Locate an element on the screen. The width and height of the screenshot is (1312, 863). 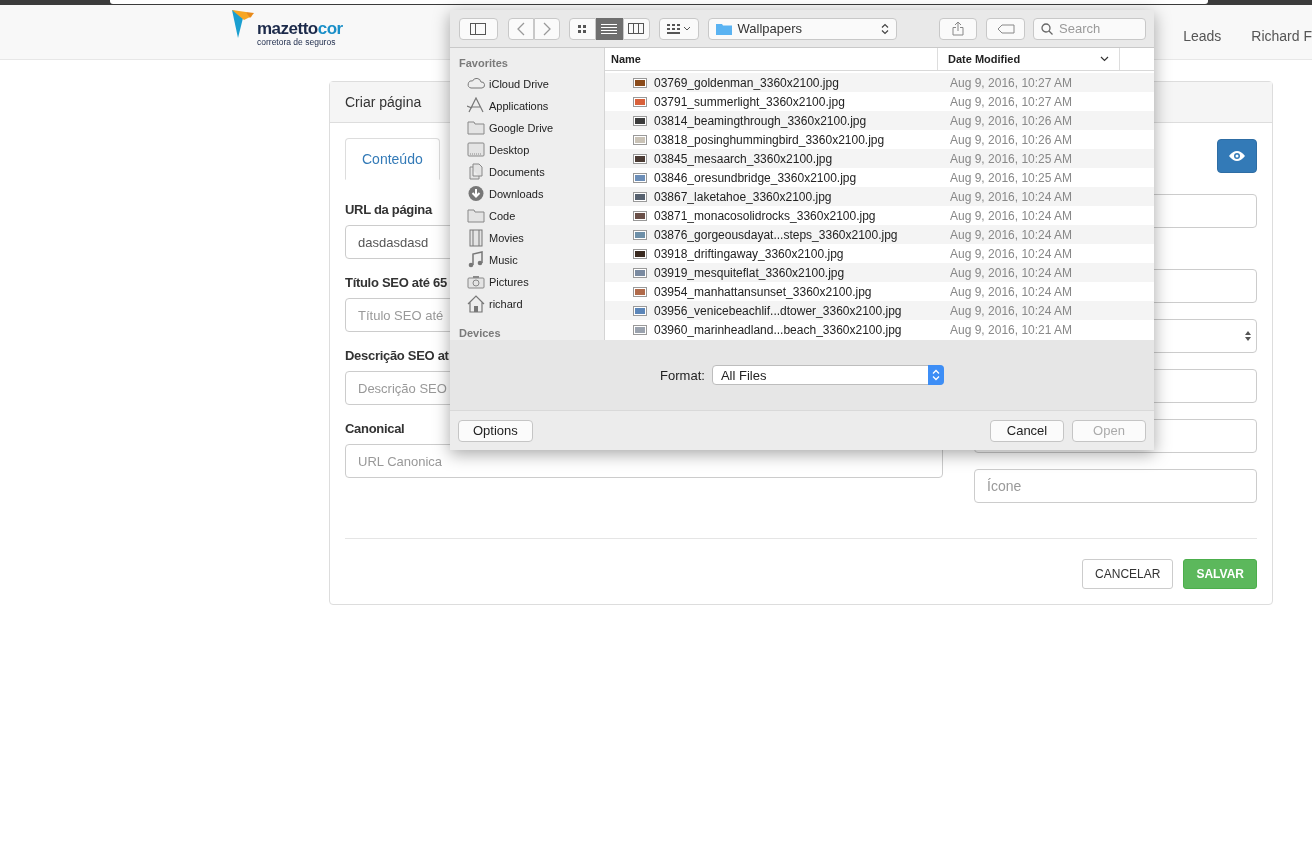
sidebar-item: iCloud Drive is located at coordinates (531, 84).